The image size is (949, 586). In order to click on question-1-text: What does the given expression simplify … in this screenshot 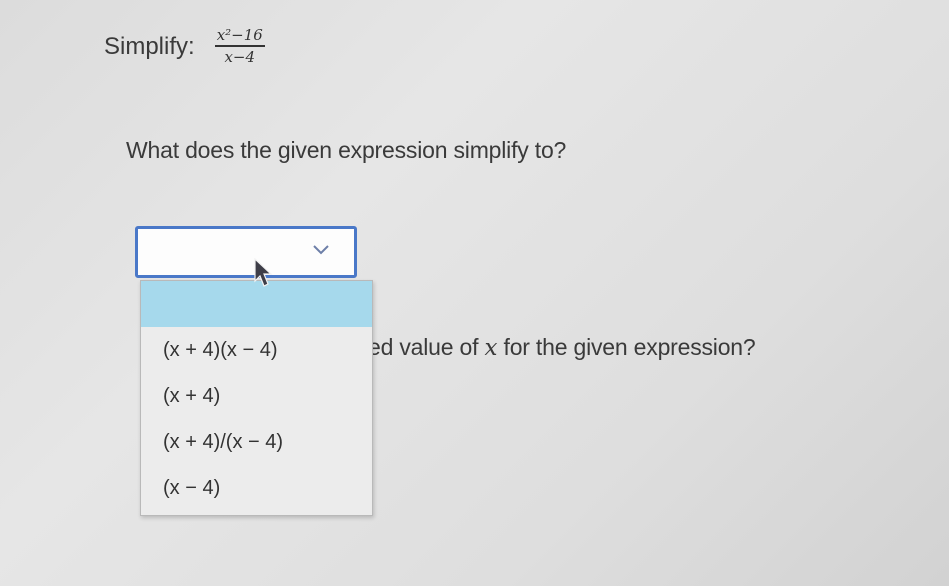, I will do `click(346, 150)`.